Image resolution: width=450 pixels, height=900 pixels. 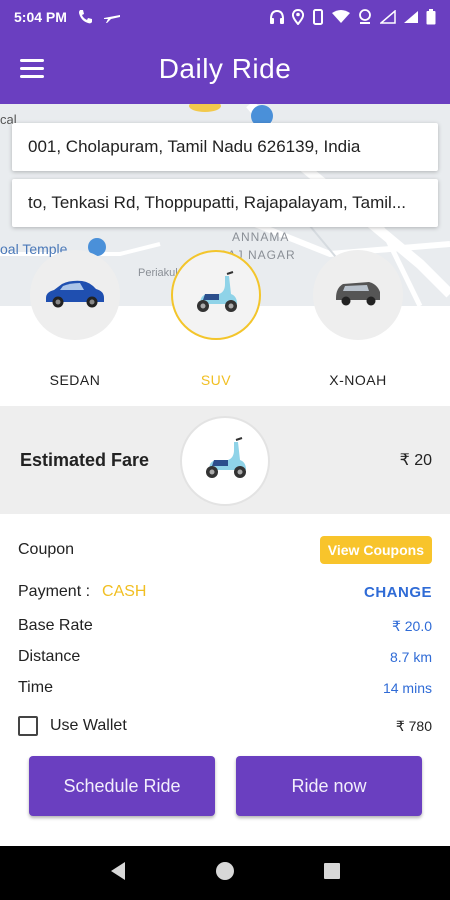 I want to click on back-icon, so click(x=118, y=873).